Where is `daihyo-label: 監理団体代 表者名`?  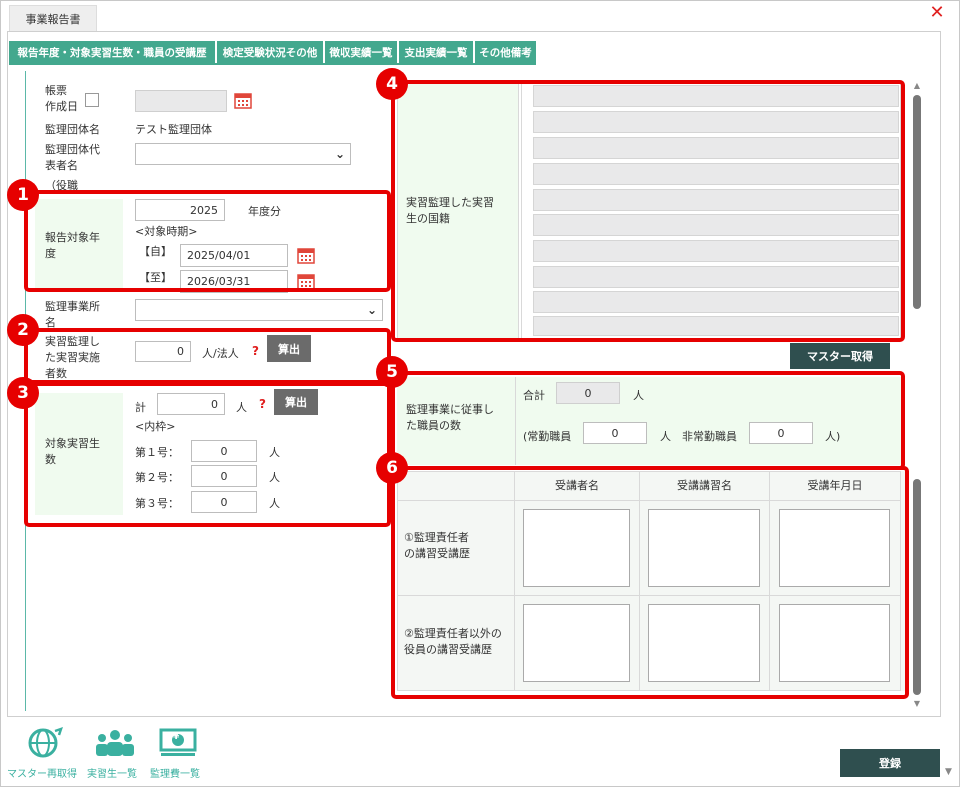 daihyo-label: 監理団体代 表者名 is located at coordinates (72, 157).